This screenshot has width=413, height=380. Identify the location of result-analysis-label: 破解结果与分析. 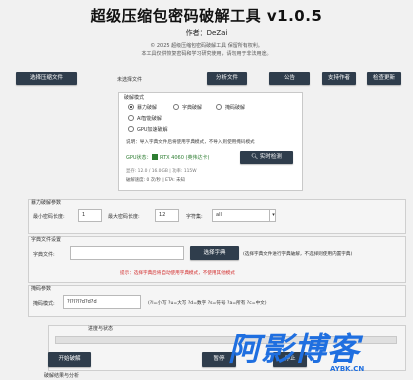
(62, 376).